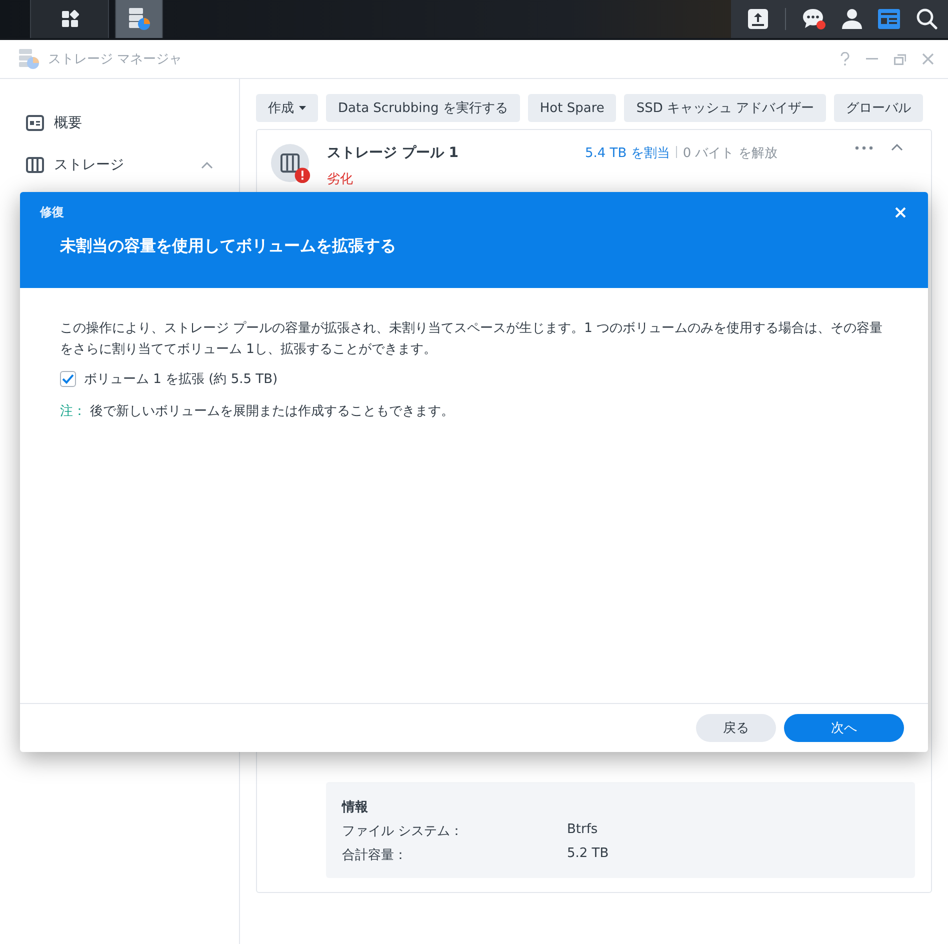 The image size is (948, 944). I want to click on grid-icon, so click(69, 19).